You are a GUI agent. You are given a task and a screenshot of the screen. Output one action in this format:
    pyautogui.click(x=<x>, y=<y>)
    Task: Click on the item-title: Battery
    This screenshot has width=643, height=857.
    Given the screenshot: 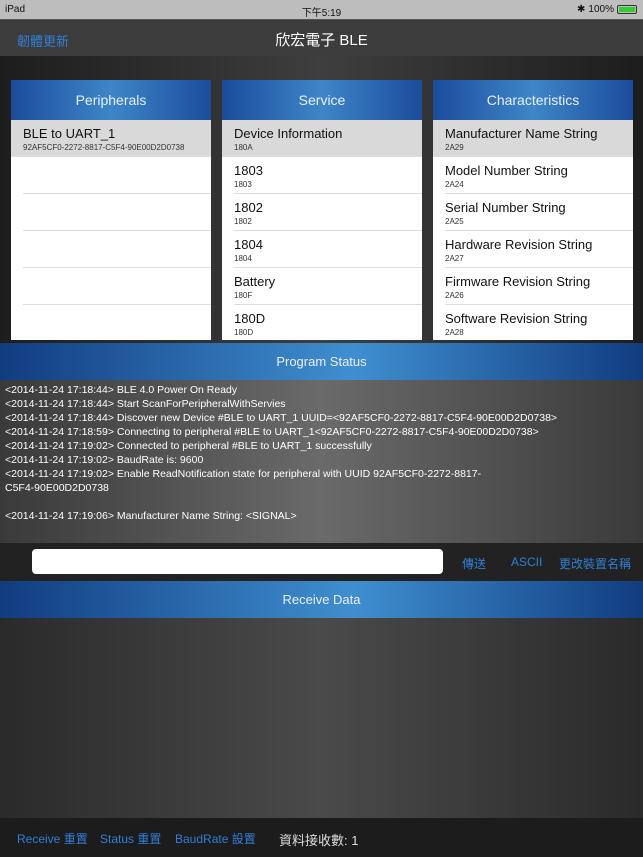 What is the action you would take?
    pyautogui.click(x=255, y=281)
    